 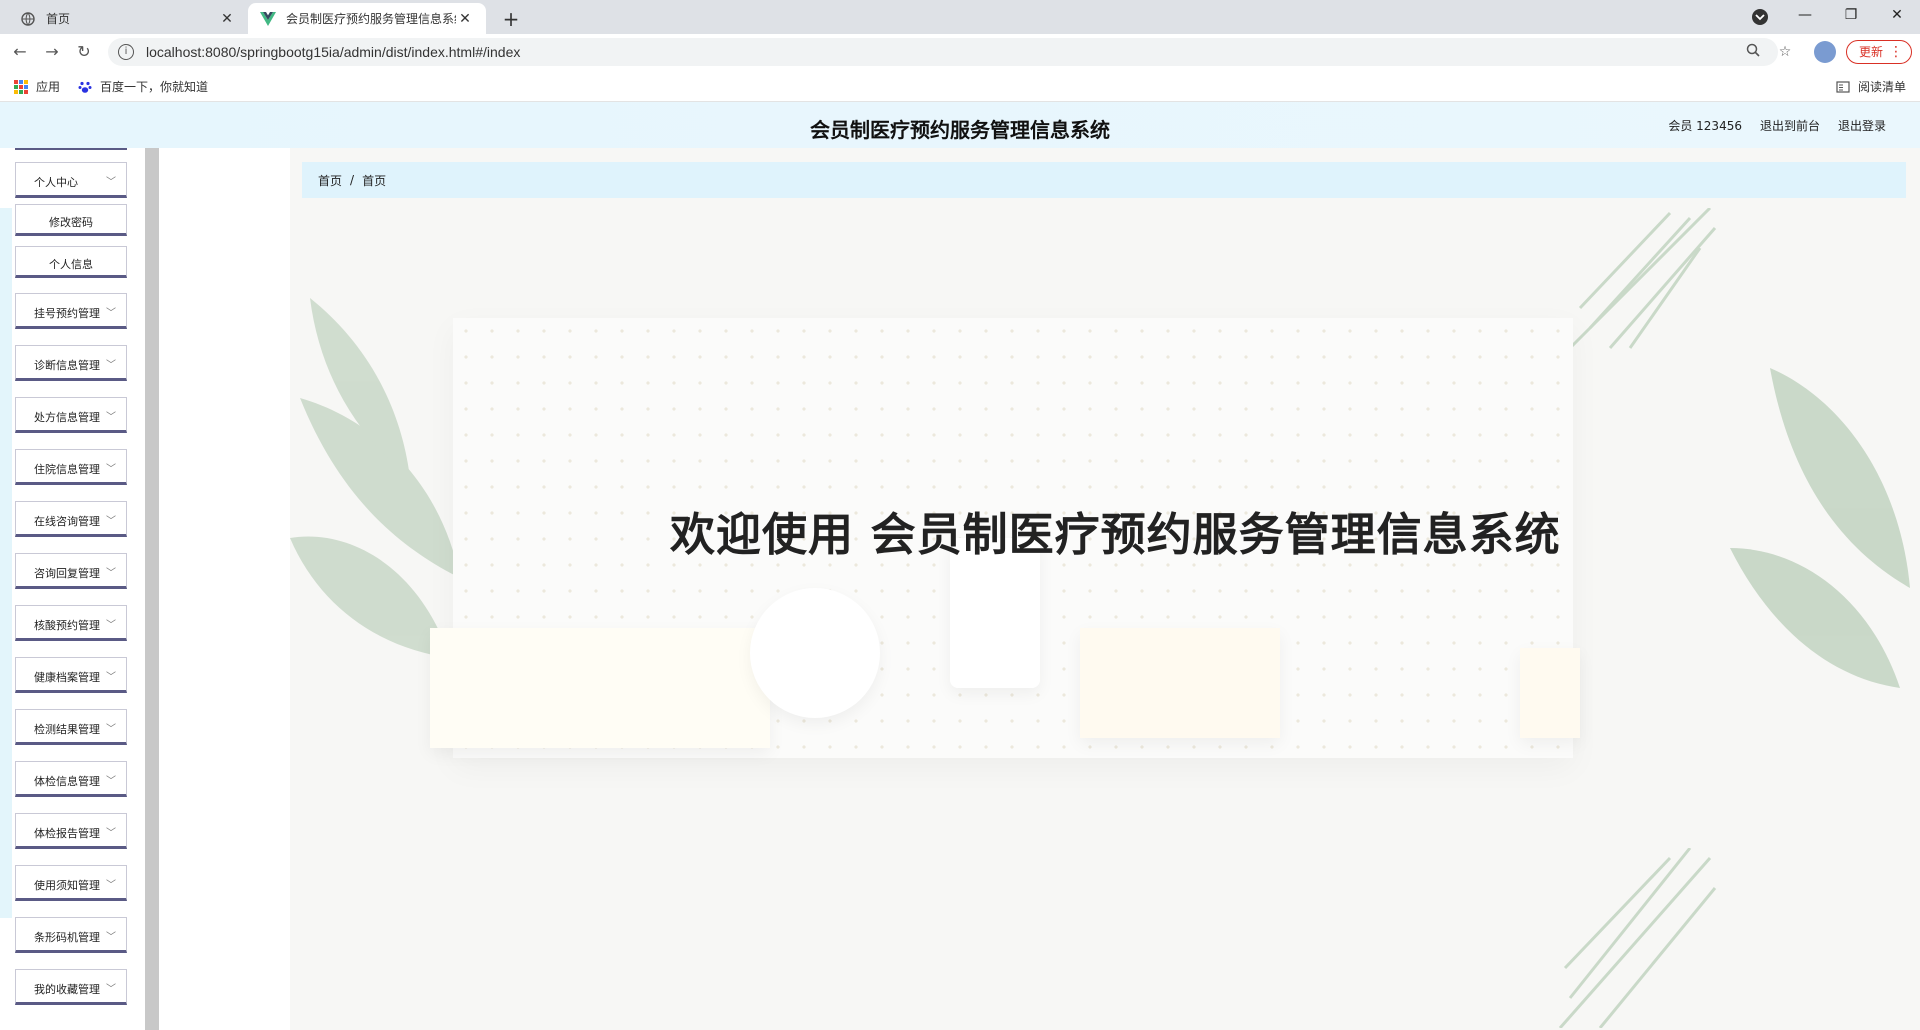 I want to click on sidebar-item-group: 检测结果管理 ﹀, so click(x=71, y=727).